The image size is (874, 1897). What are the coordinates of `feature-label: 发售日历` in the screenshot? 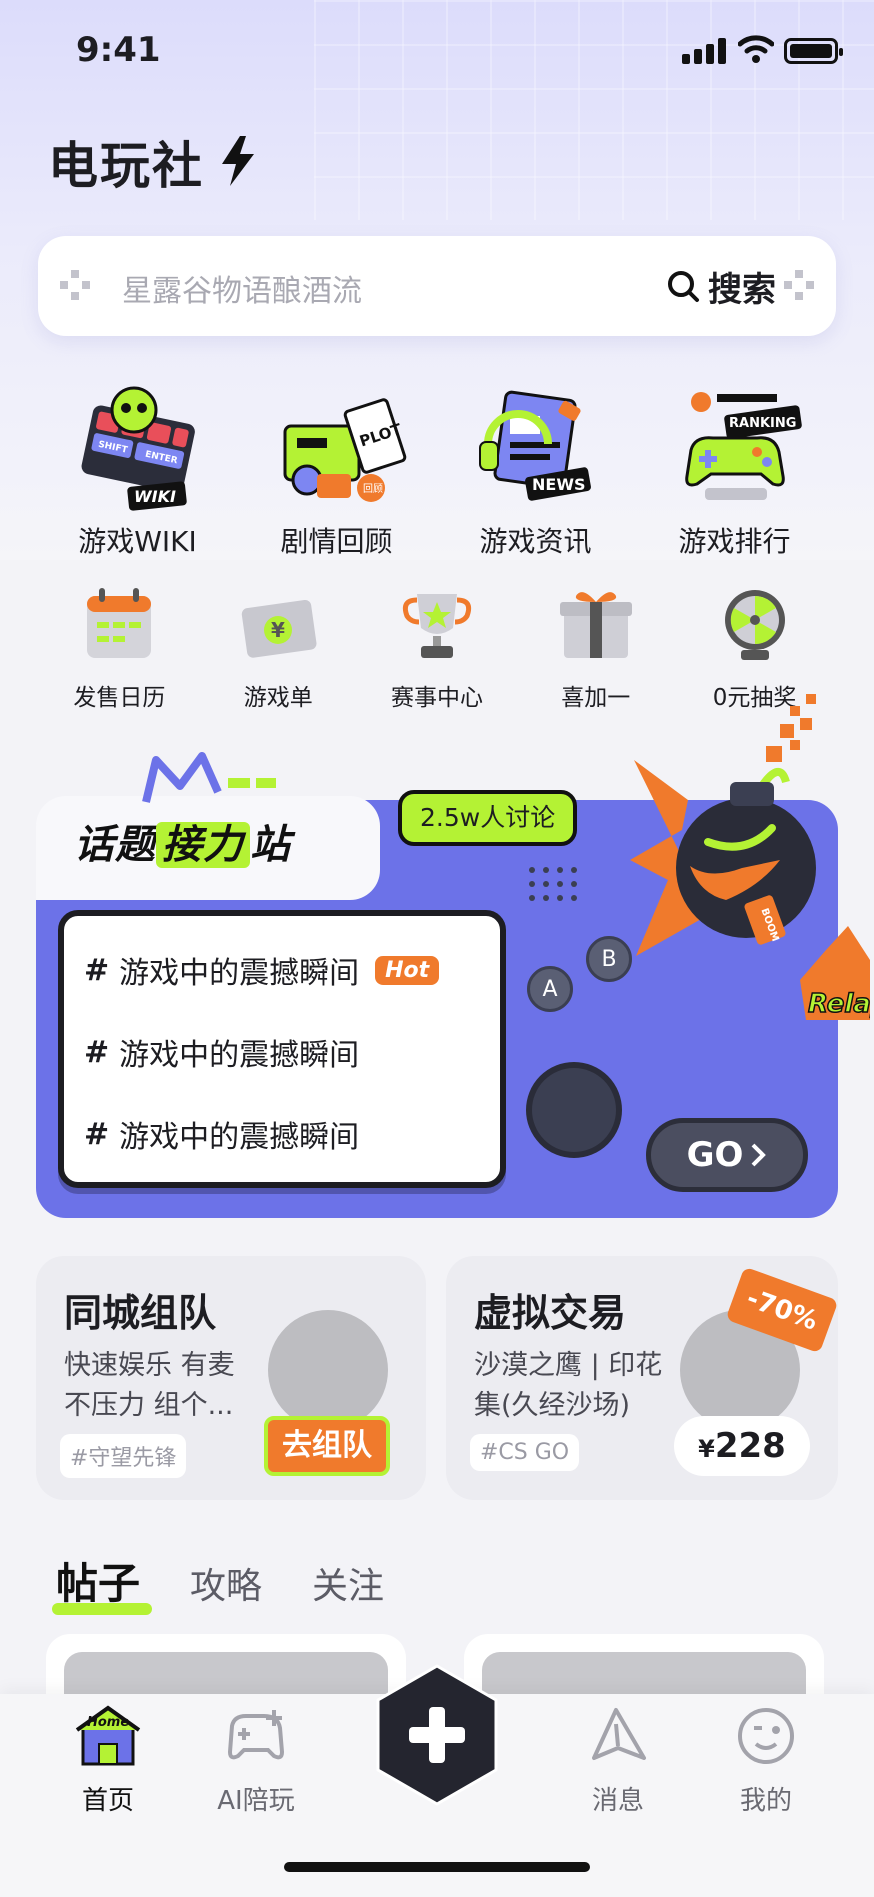 It's located at (119, 698).